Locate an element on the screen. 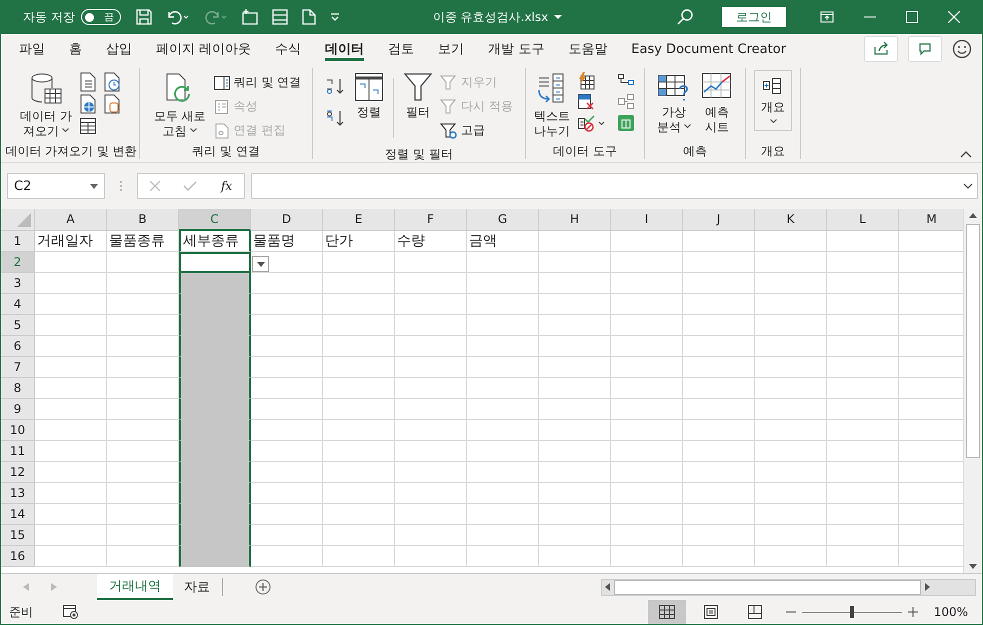 Image resolution: width=983 pixels, height=625 pixels. scroll-right-icon is located at coordinates (927, 587).